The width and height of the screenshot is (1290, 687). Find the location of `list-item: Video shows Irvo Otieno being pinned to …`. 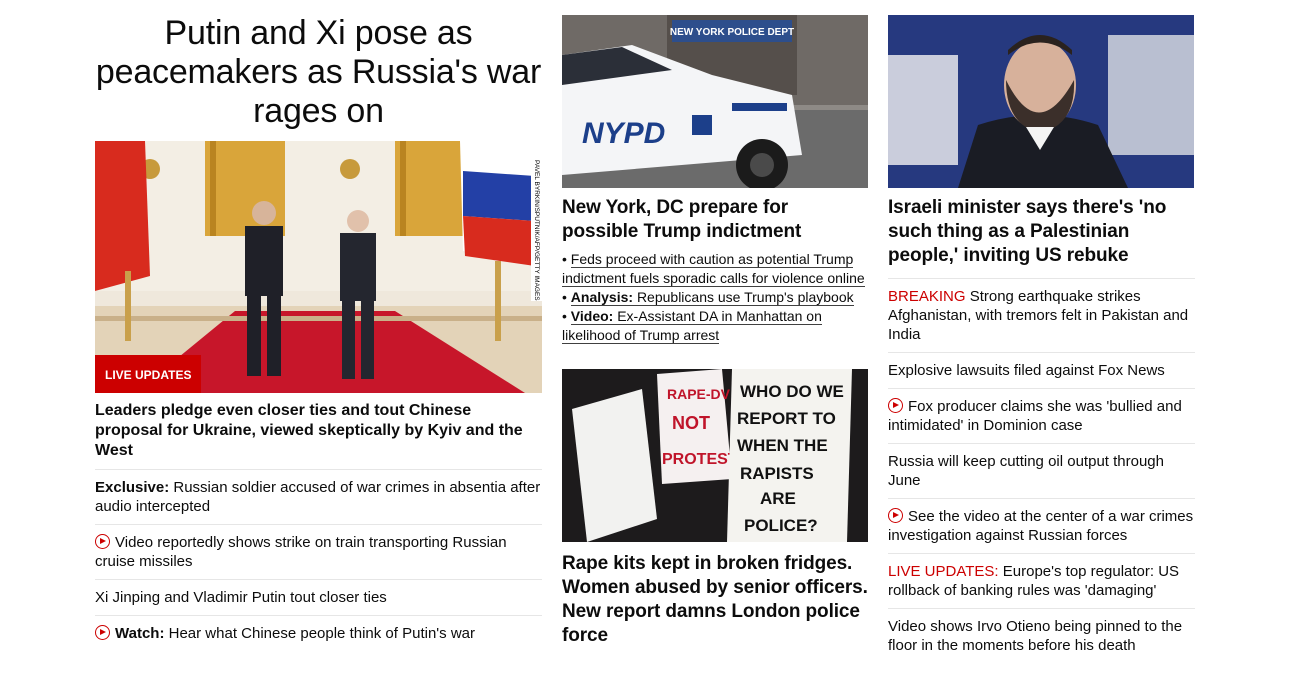

list-item: Video shows Irvo Otieno being pinned to … is located at coordinates (1041, 636).